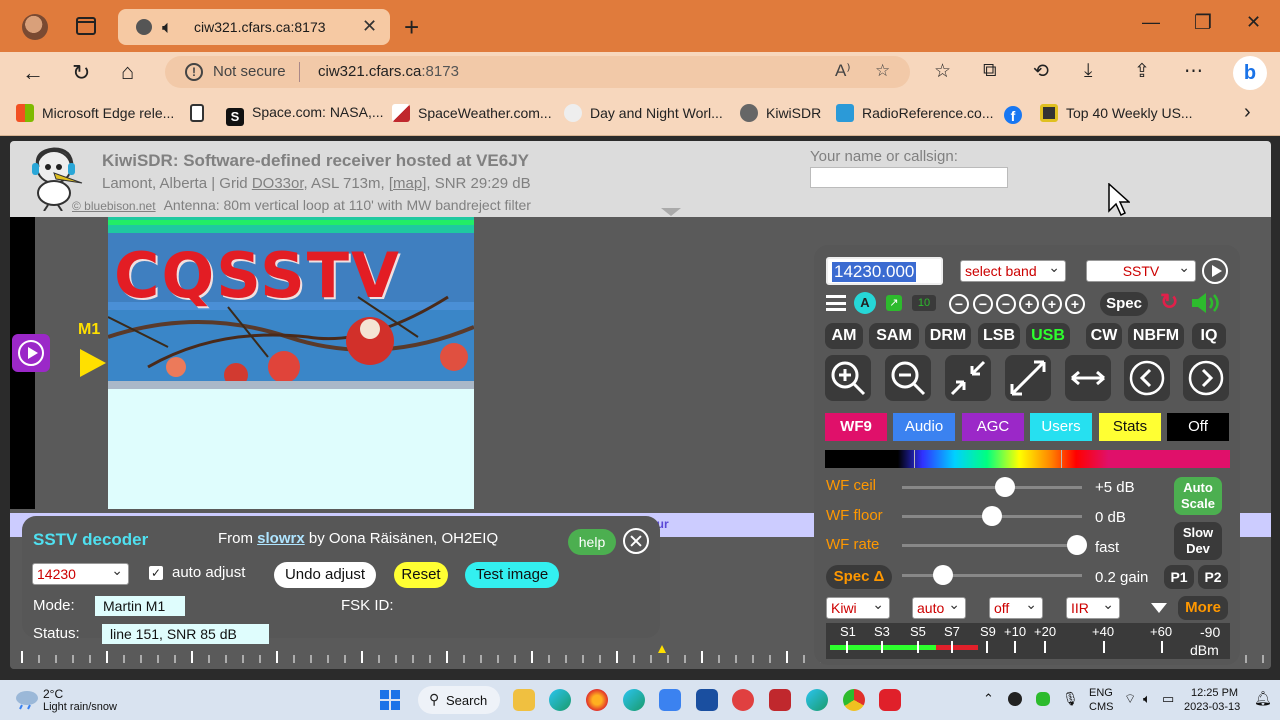 The height and width of the screenshot is (720, 1280). Describe the element at coordinates (1215, 271) in the screenshot. I see `play-icon` at that location.